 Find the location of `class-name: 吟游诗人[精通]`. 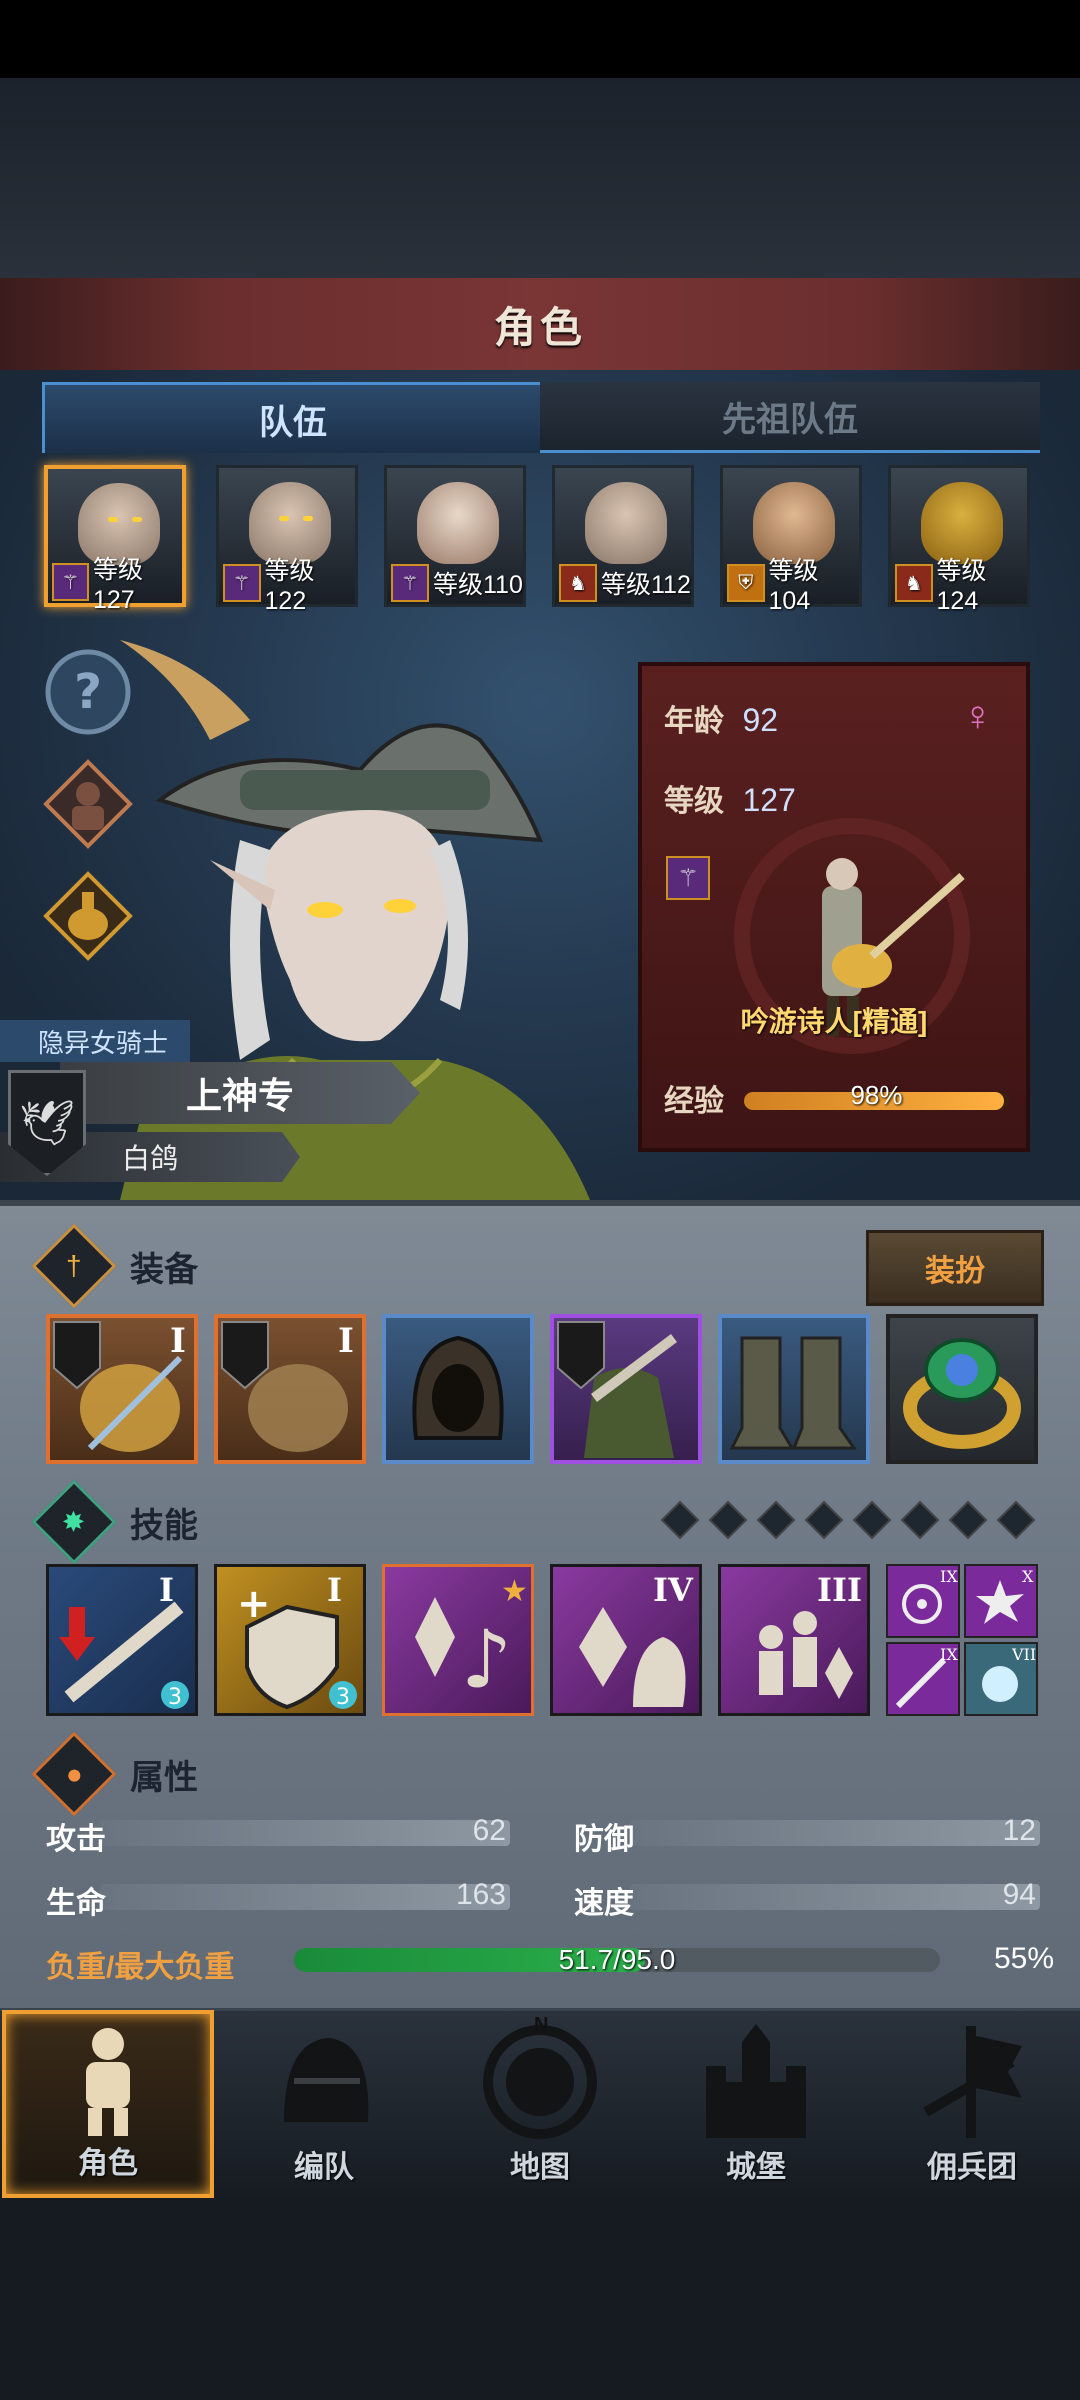

class-name: 吟游诗人[精通] is located at coordinates (834, 1021).